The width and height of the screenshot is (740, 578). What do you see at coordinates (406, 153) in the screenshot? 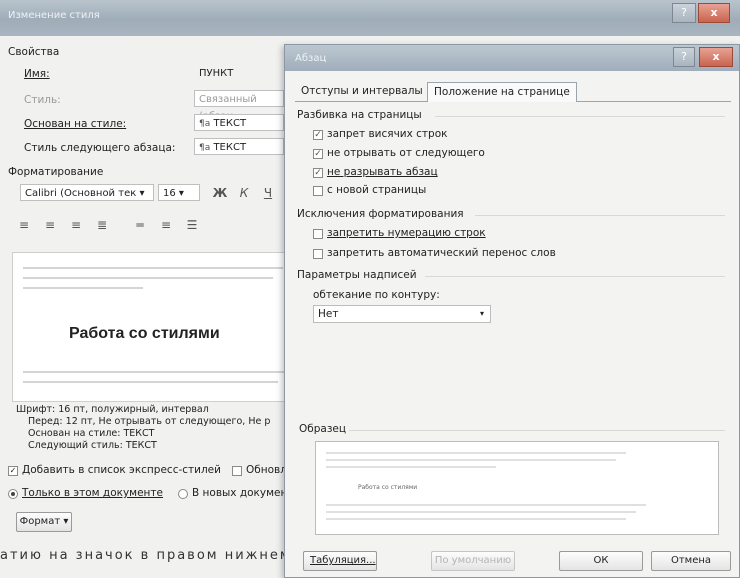
I see `keep-with-next-label: не отрывать от следующего` at bounding box center [406, 153].